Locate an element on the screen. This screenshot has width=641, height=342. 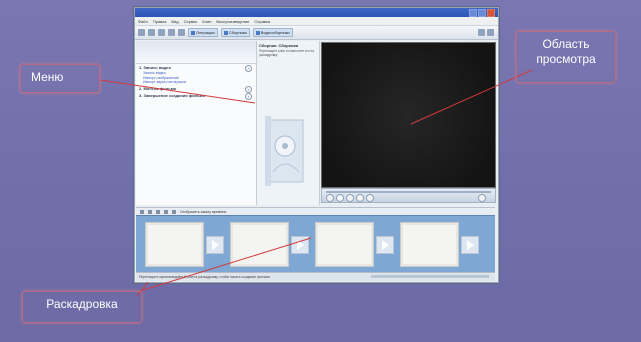
task-edit-label: 2. Монтаж фильма is located at coordinates (157, 88).